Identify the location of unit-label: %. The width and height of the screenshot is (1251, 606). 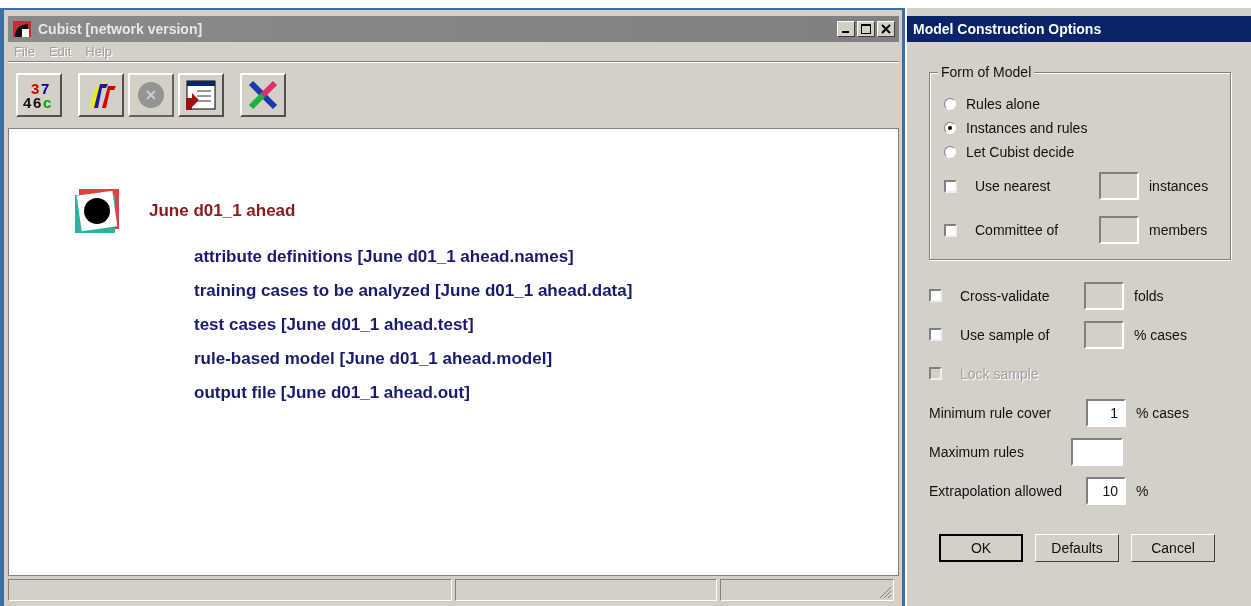
(1142, 490).